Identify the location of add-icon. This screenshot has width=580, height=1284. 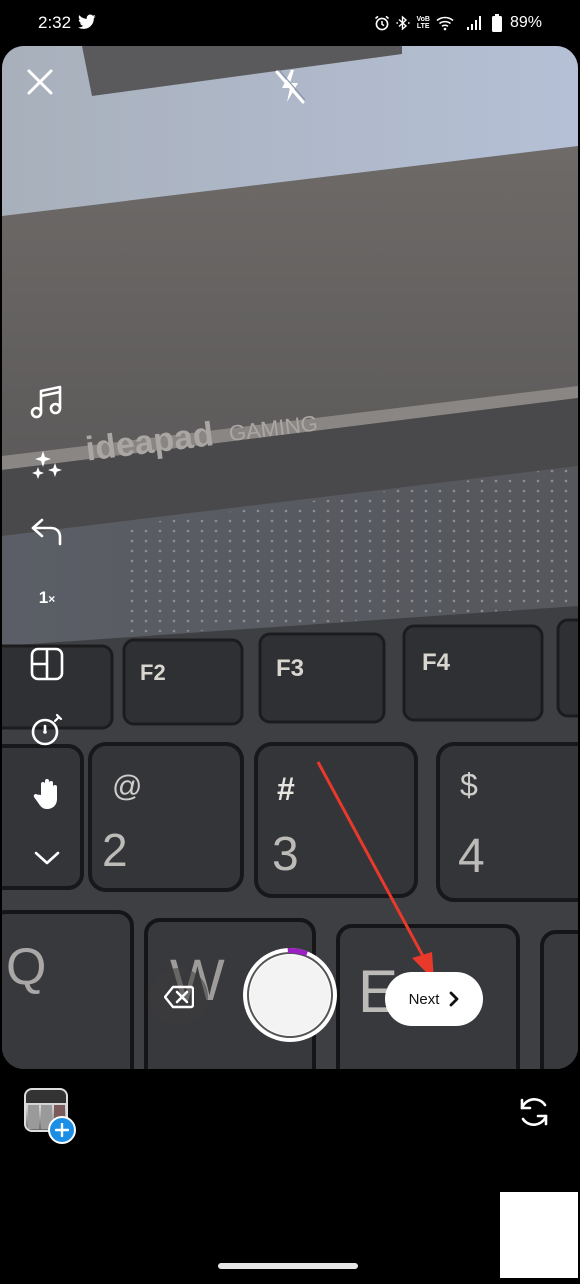
(62, 1130).